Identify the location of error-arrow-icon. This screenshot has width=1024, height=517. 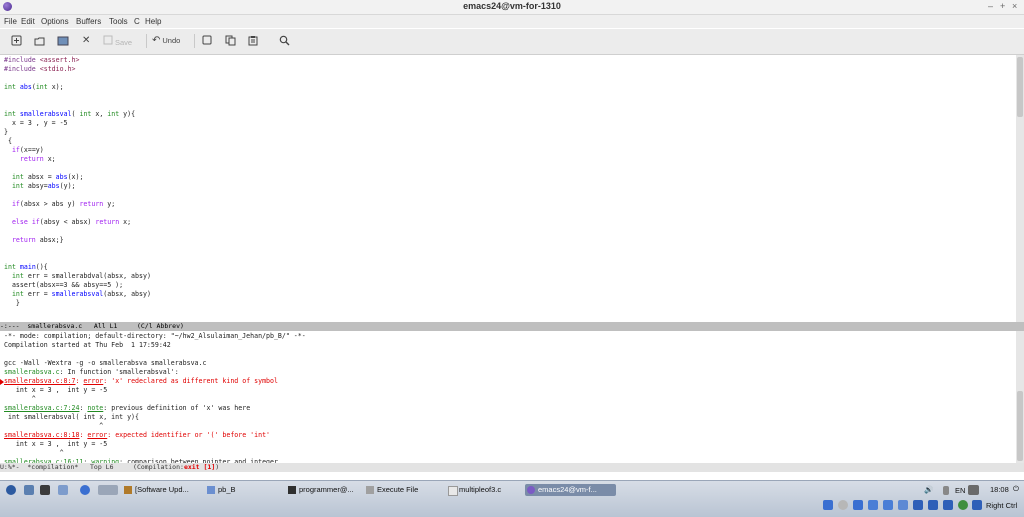
(2, 382).